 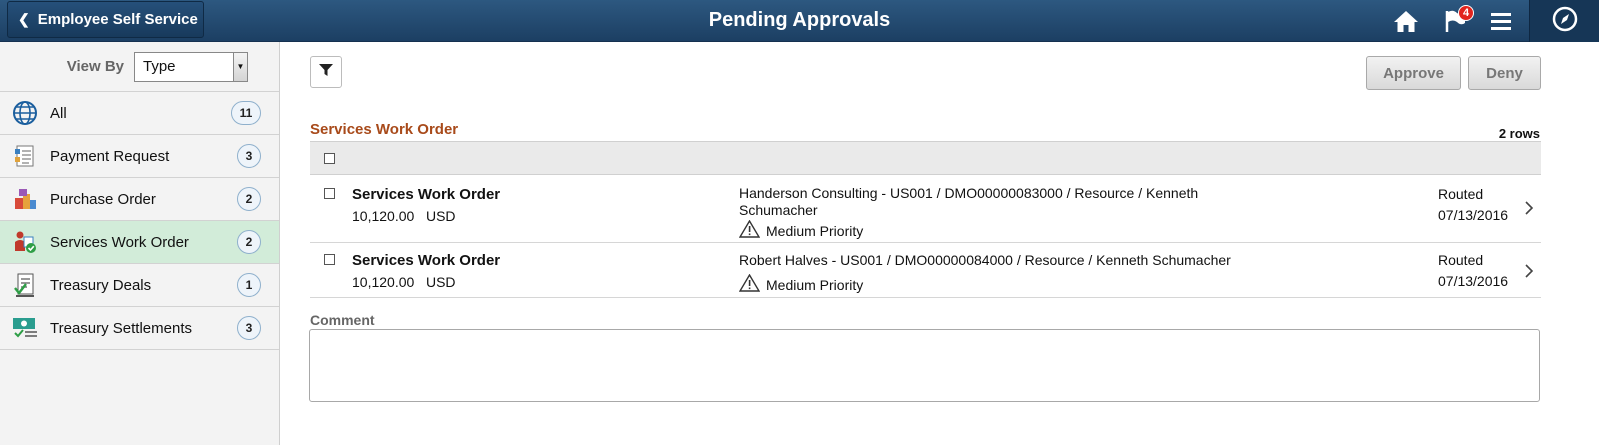 I want to click on sidebar-item-payment-request: Payment Request 3, so click(x=139, y=156).